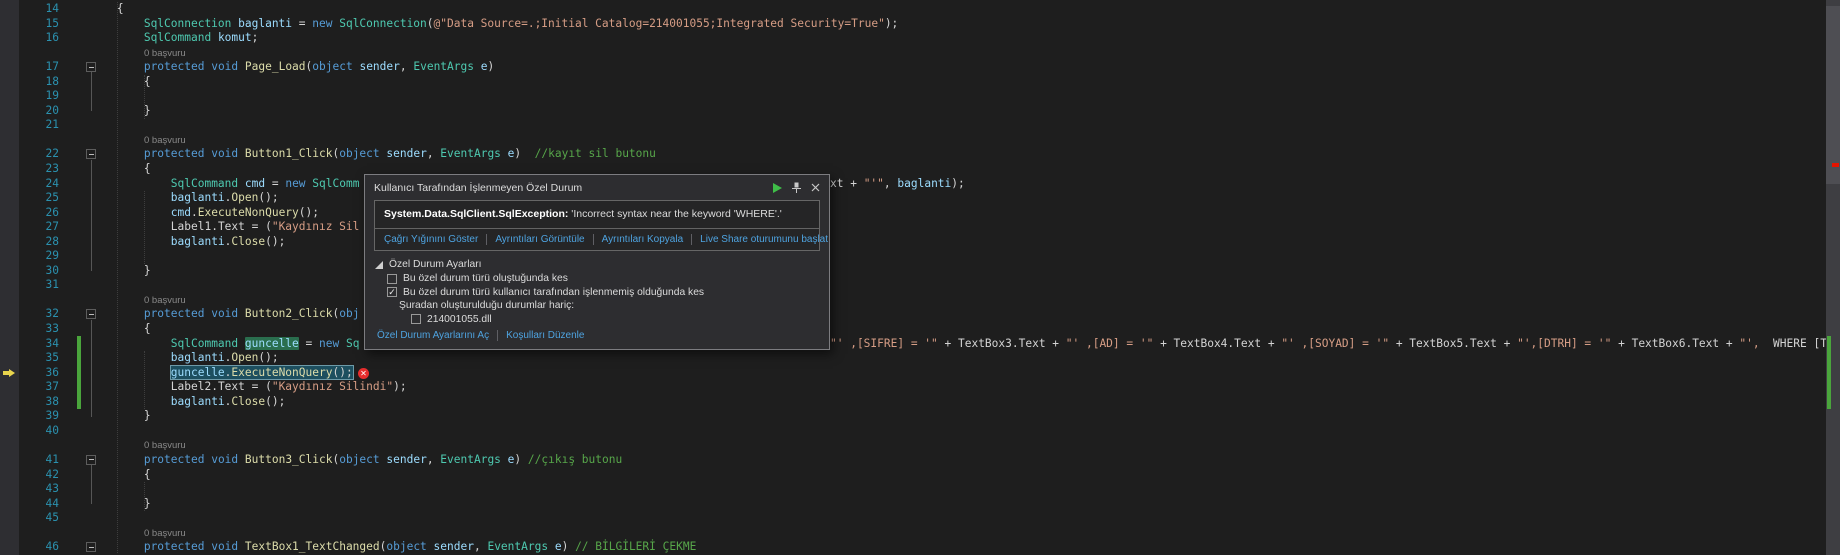  I want to click on code-line: 39 }, so click(920, 416).